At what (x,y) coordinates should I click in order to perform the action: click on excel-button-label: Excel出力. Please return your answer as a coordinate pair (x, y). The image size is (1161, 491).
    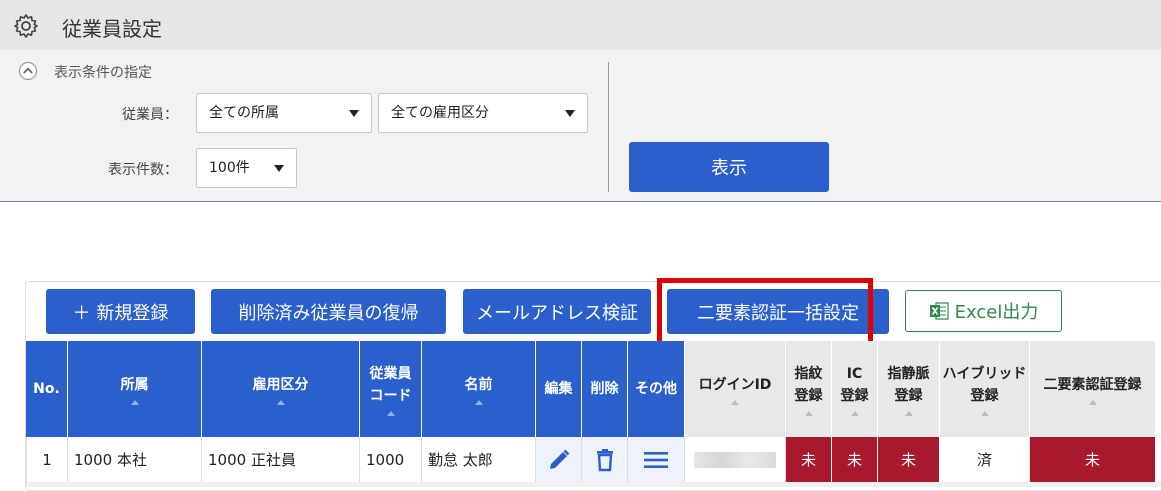
    Looking at the image, I should click on (996, 312).